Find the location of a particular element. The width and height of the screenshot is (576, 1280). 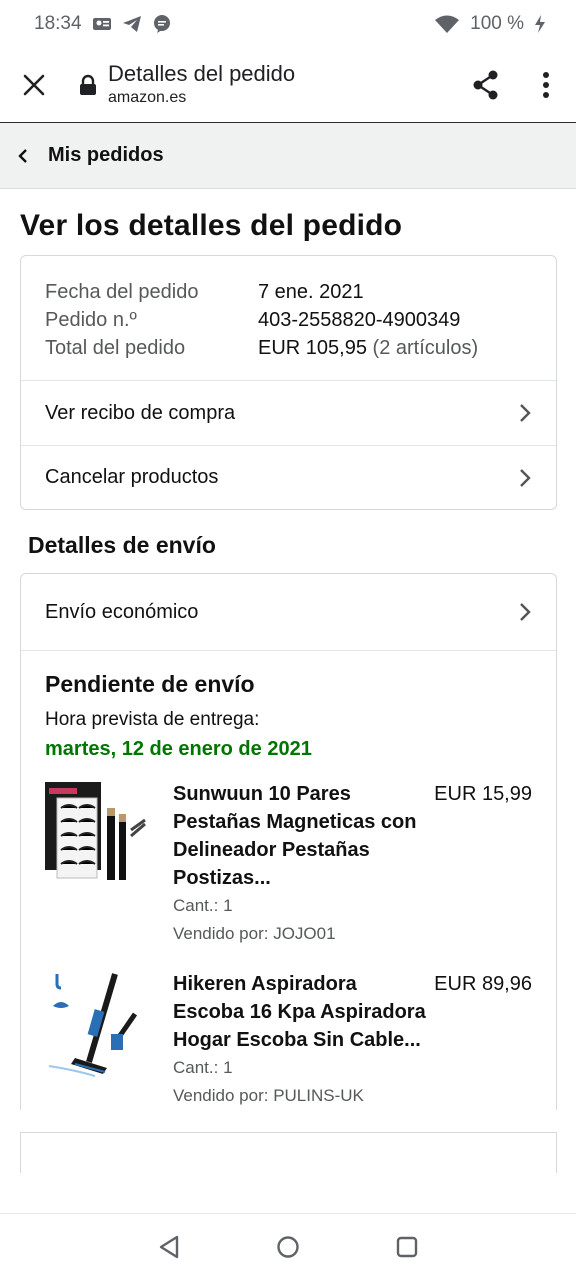

url-text: Detalles del pedido amazon.es is located at coordinates (201, 85).